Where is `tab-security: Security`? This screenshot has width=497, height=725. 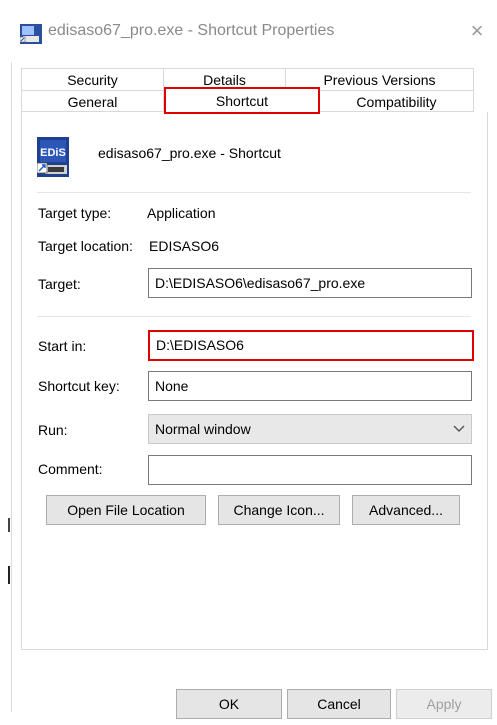
tab-security: Security is located at coordinates (92, 79).